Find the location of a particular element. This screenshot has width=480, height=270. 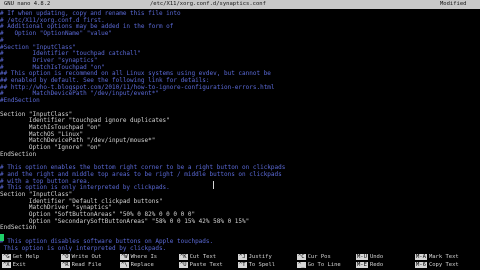

shortcut-key: ^U is located at coordinates (183, 265).